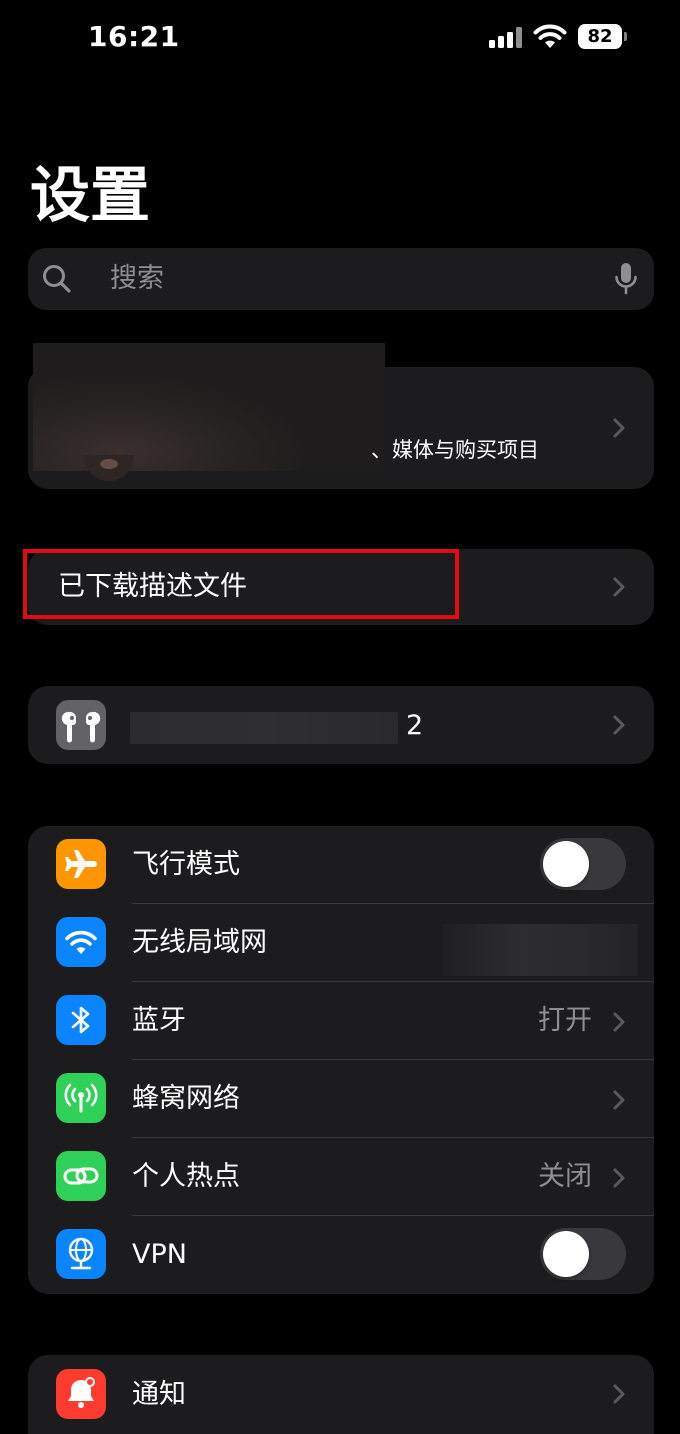 The height and width of the screenshot is (1434, 680). I want to click on bluetooth-icon, so click(81, 1020).